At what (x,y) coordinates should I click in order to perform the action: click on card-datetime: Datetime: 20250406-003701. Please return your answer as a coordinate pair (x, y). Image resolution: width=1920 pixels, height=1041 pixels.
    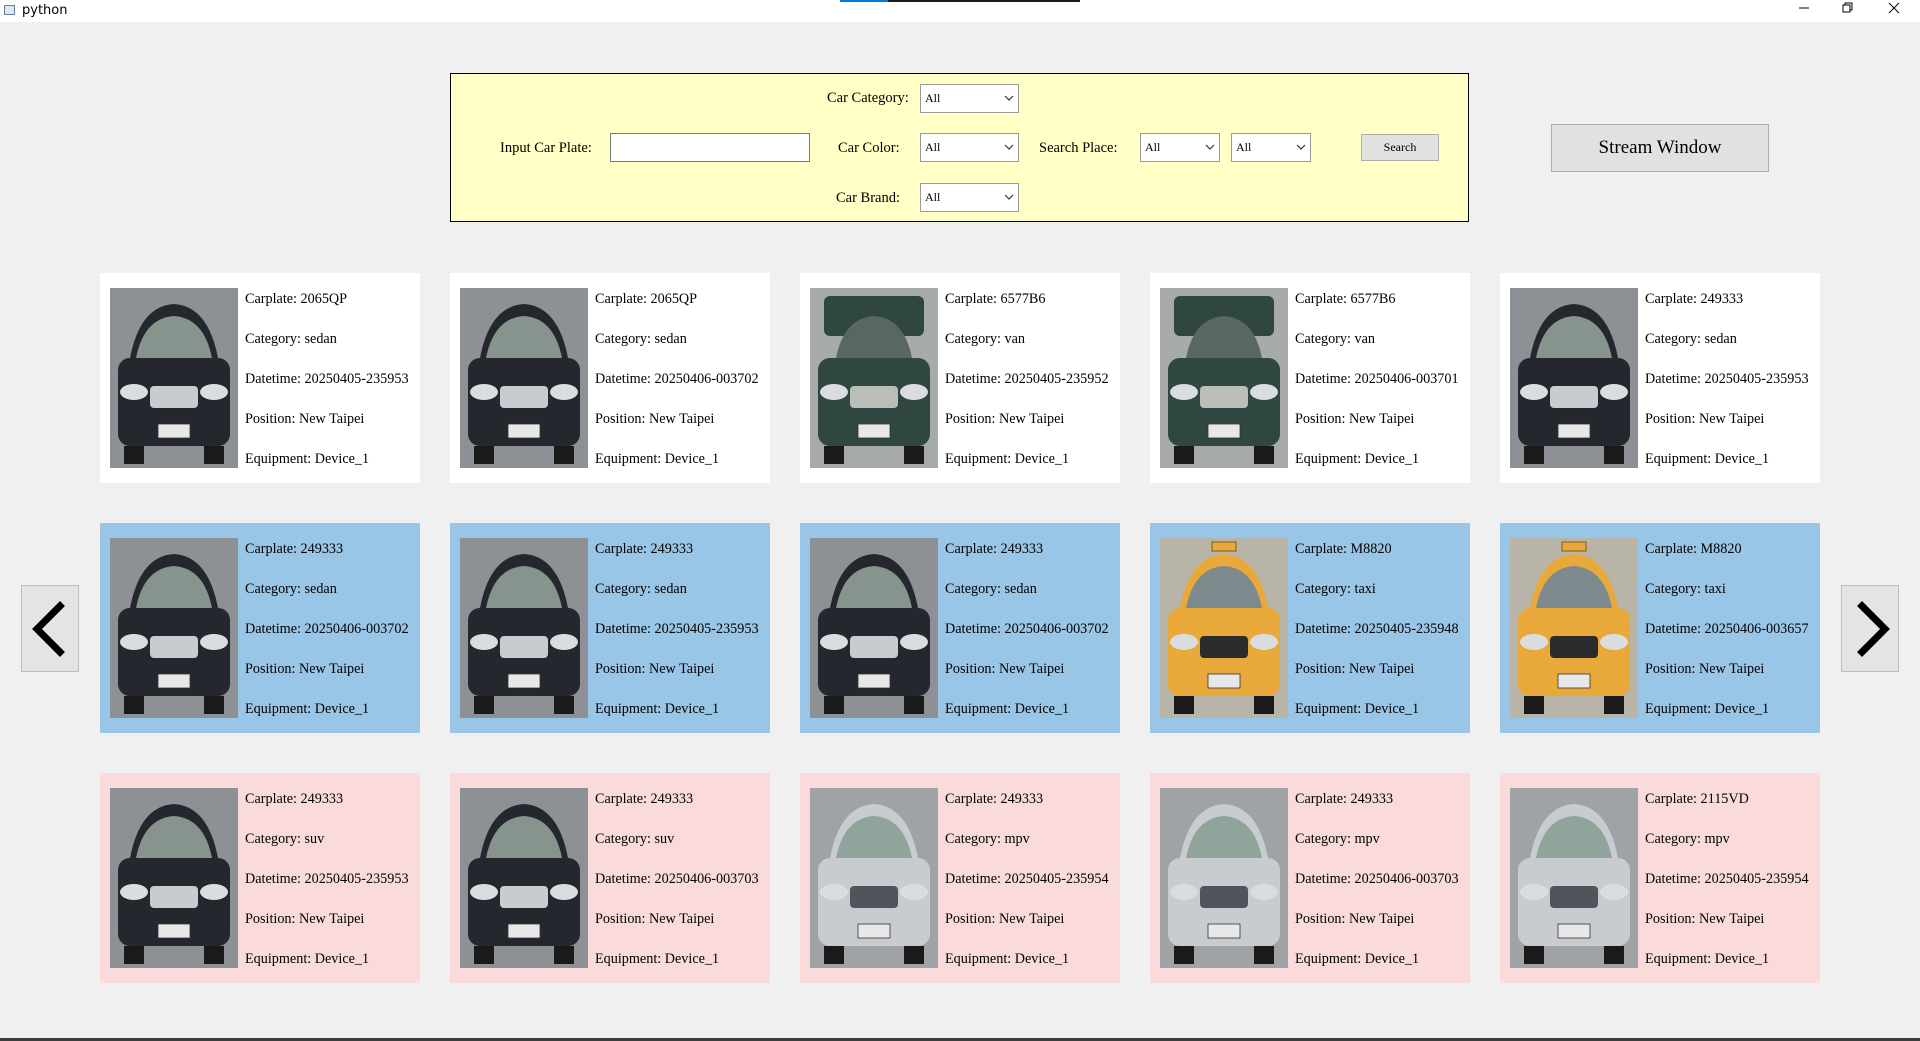
    Looking at the image, I should click on (1377, 379).